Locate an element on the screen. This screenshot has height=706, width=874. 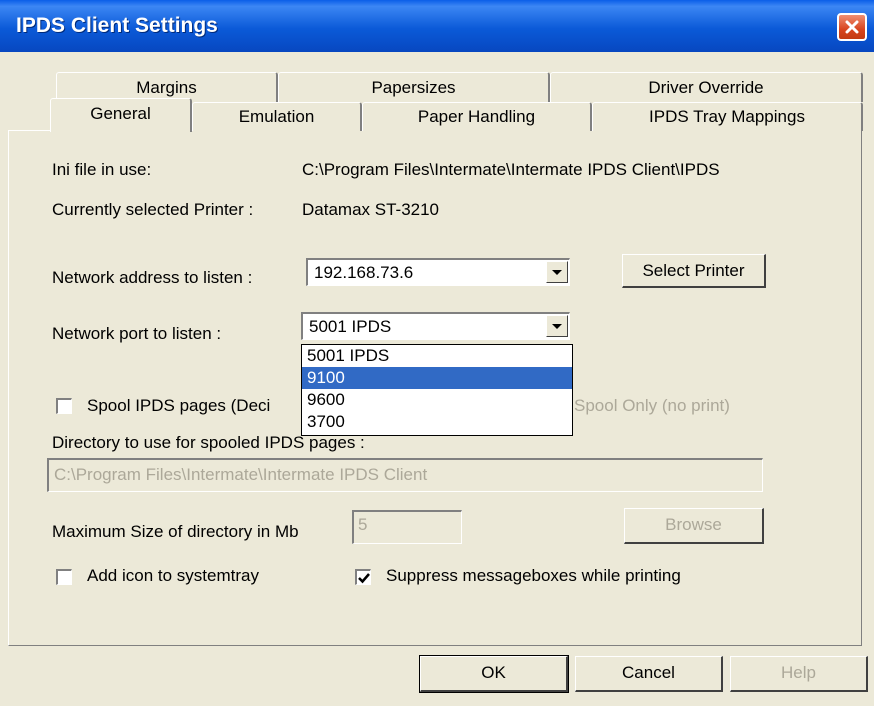
suppress-checkbox is located at coordinates (363, 577).